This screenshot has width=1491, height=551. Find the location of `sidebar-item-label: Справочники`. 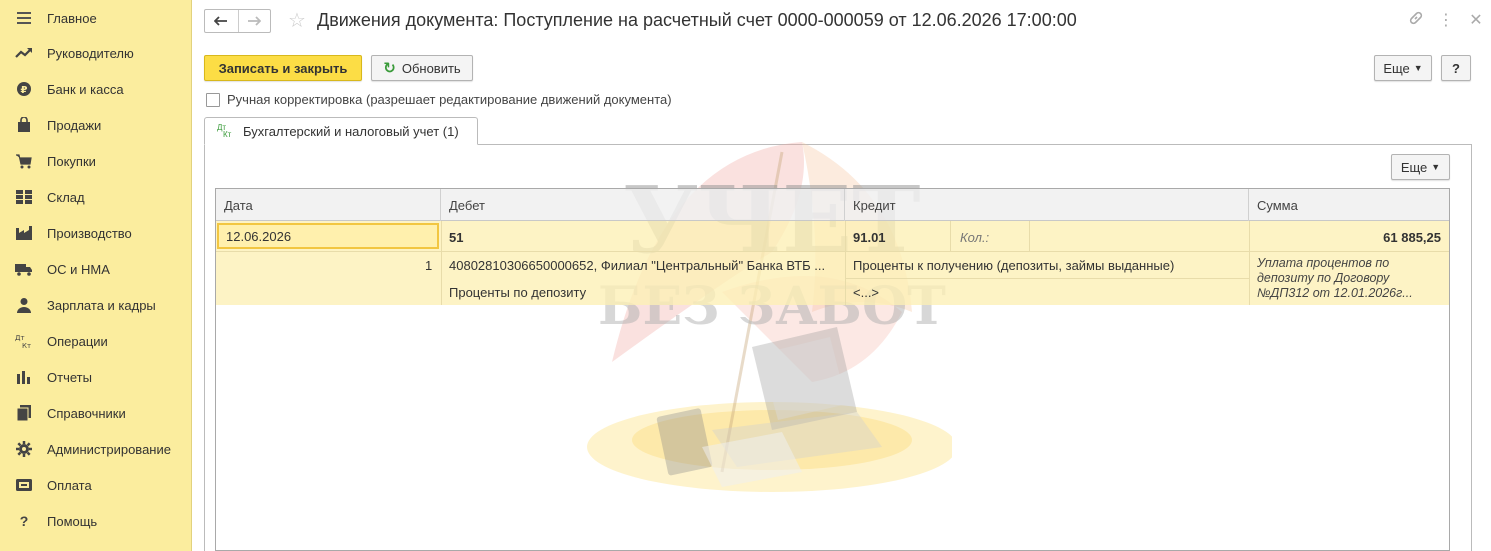

sidebar-item-label: Справочники is located at coordinates (86, 413).